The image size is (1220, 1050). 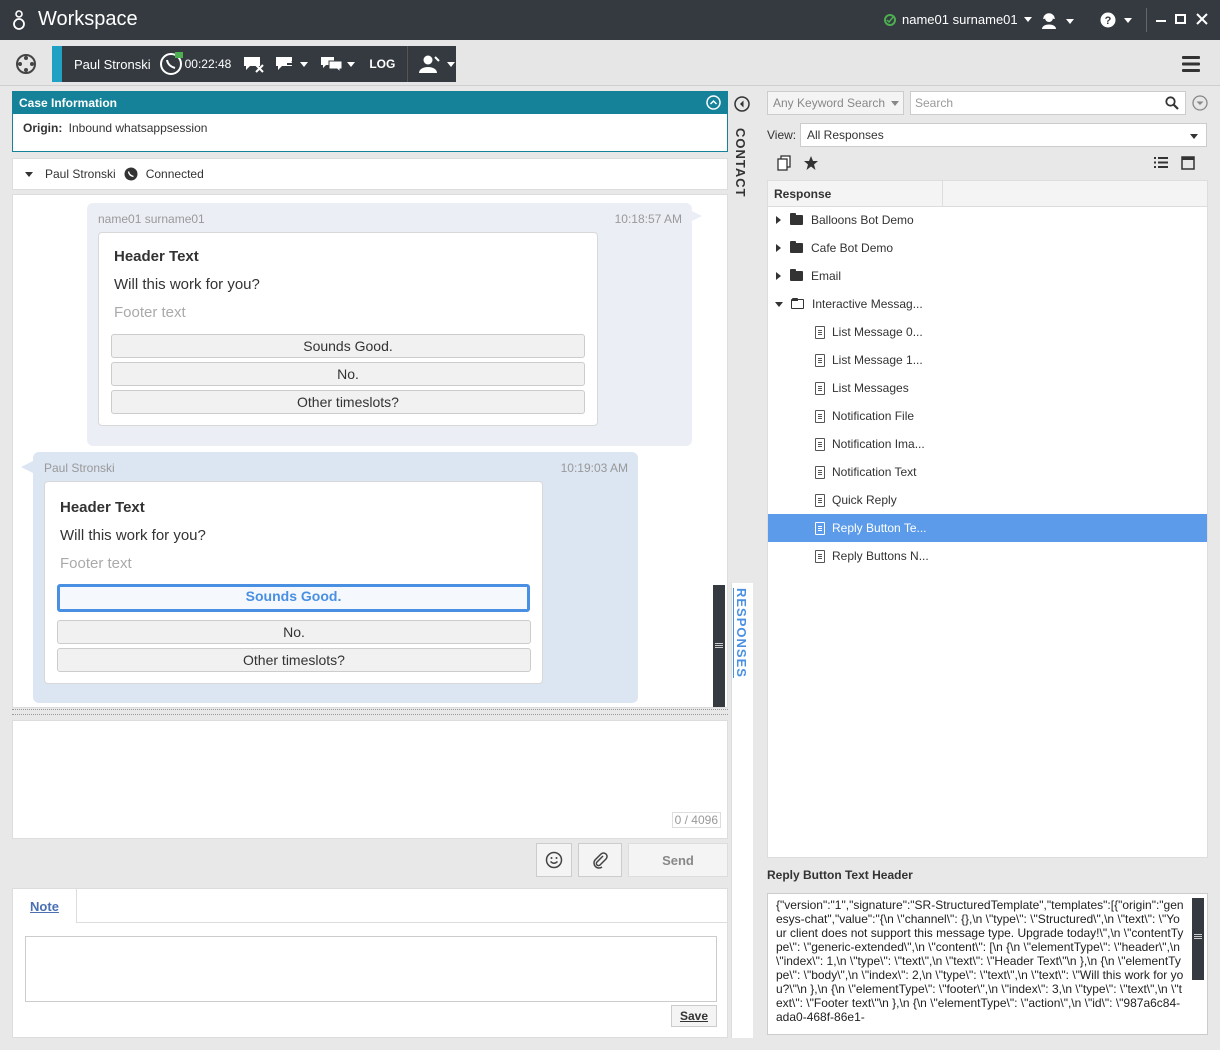 What do you see at coordinates (332, 65) in the screenshot?
I see `conference-chat-icon` at bounding box center [332, 65].